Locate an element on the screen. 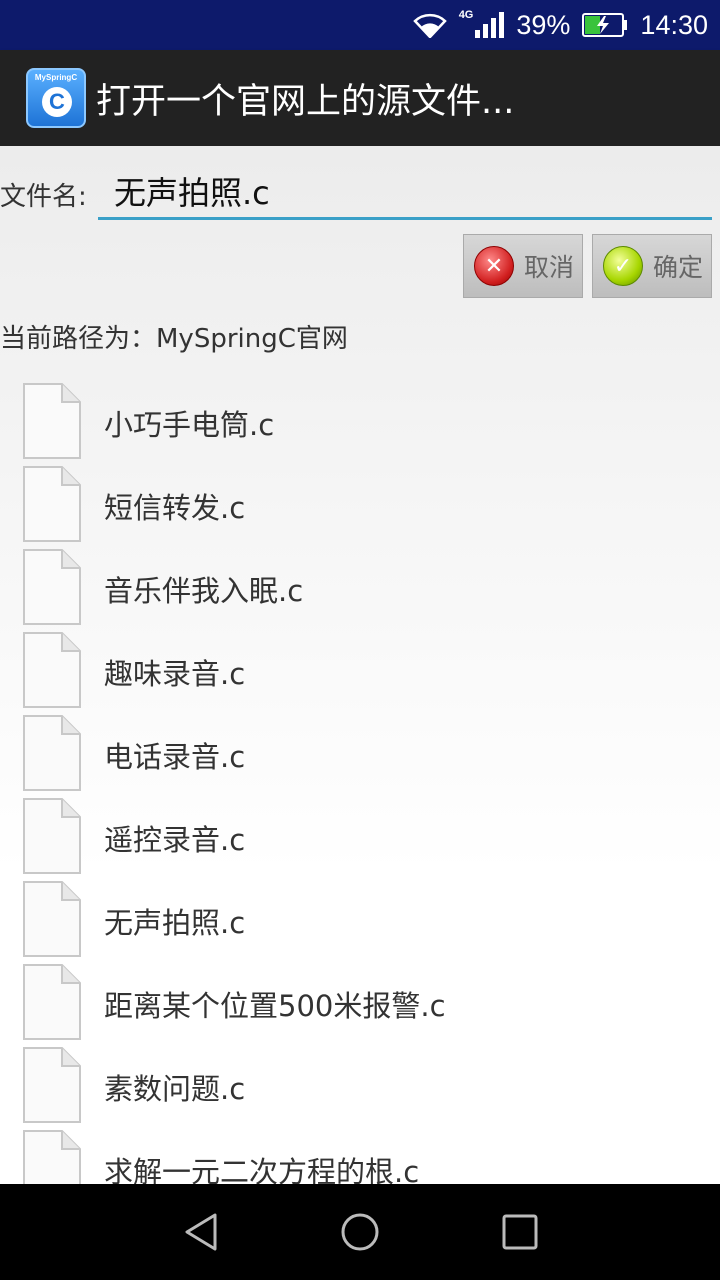 Image resolution: width=720 pixels, height=1280 pixels. list-item: 音乐伴我入眠.c is located at coordinates (360, 585).